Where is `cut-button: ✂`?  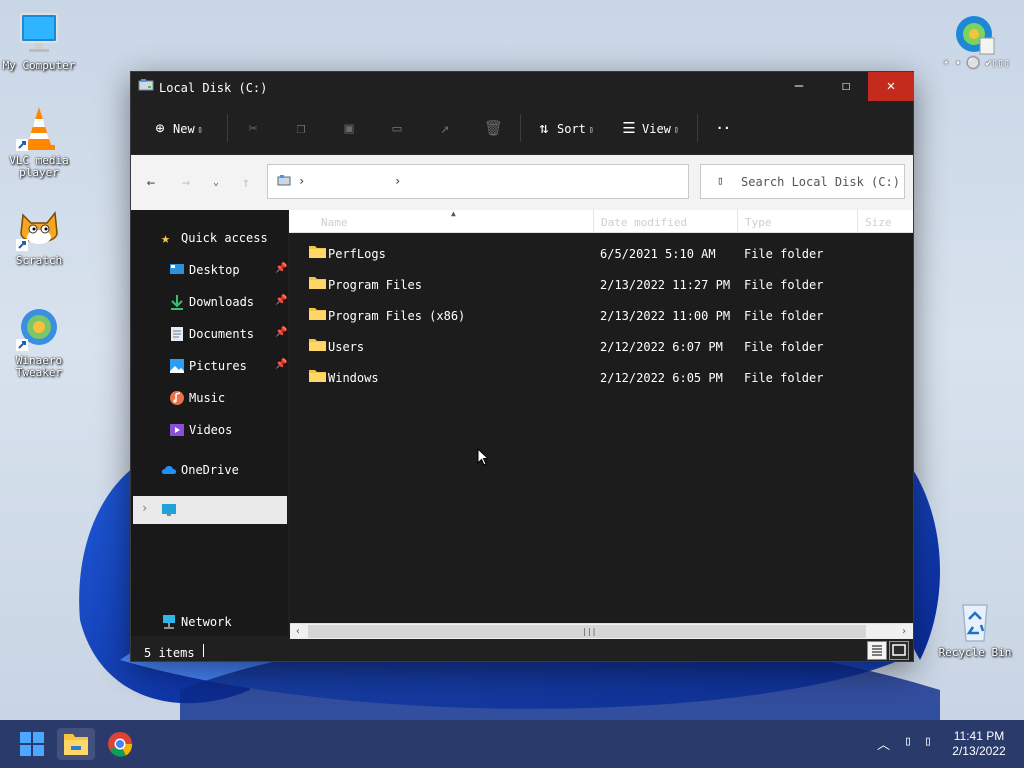
cut-button: ✂ is located at coordinates (255, 128).